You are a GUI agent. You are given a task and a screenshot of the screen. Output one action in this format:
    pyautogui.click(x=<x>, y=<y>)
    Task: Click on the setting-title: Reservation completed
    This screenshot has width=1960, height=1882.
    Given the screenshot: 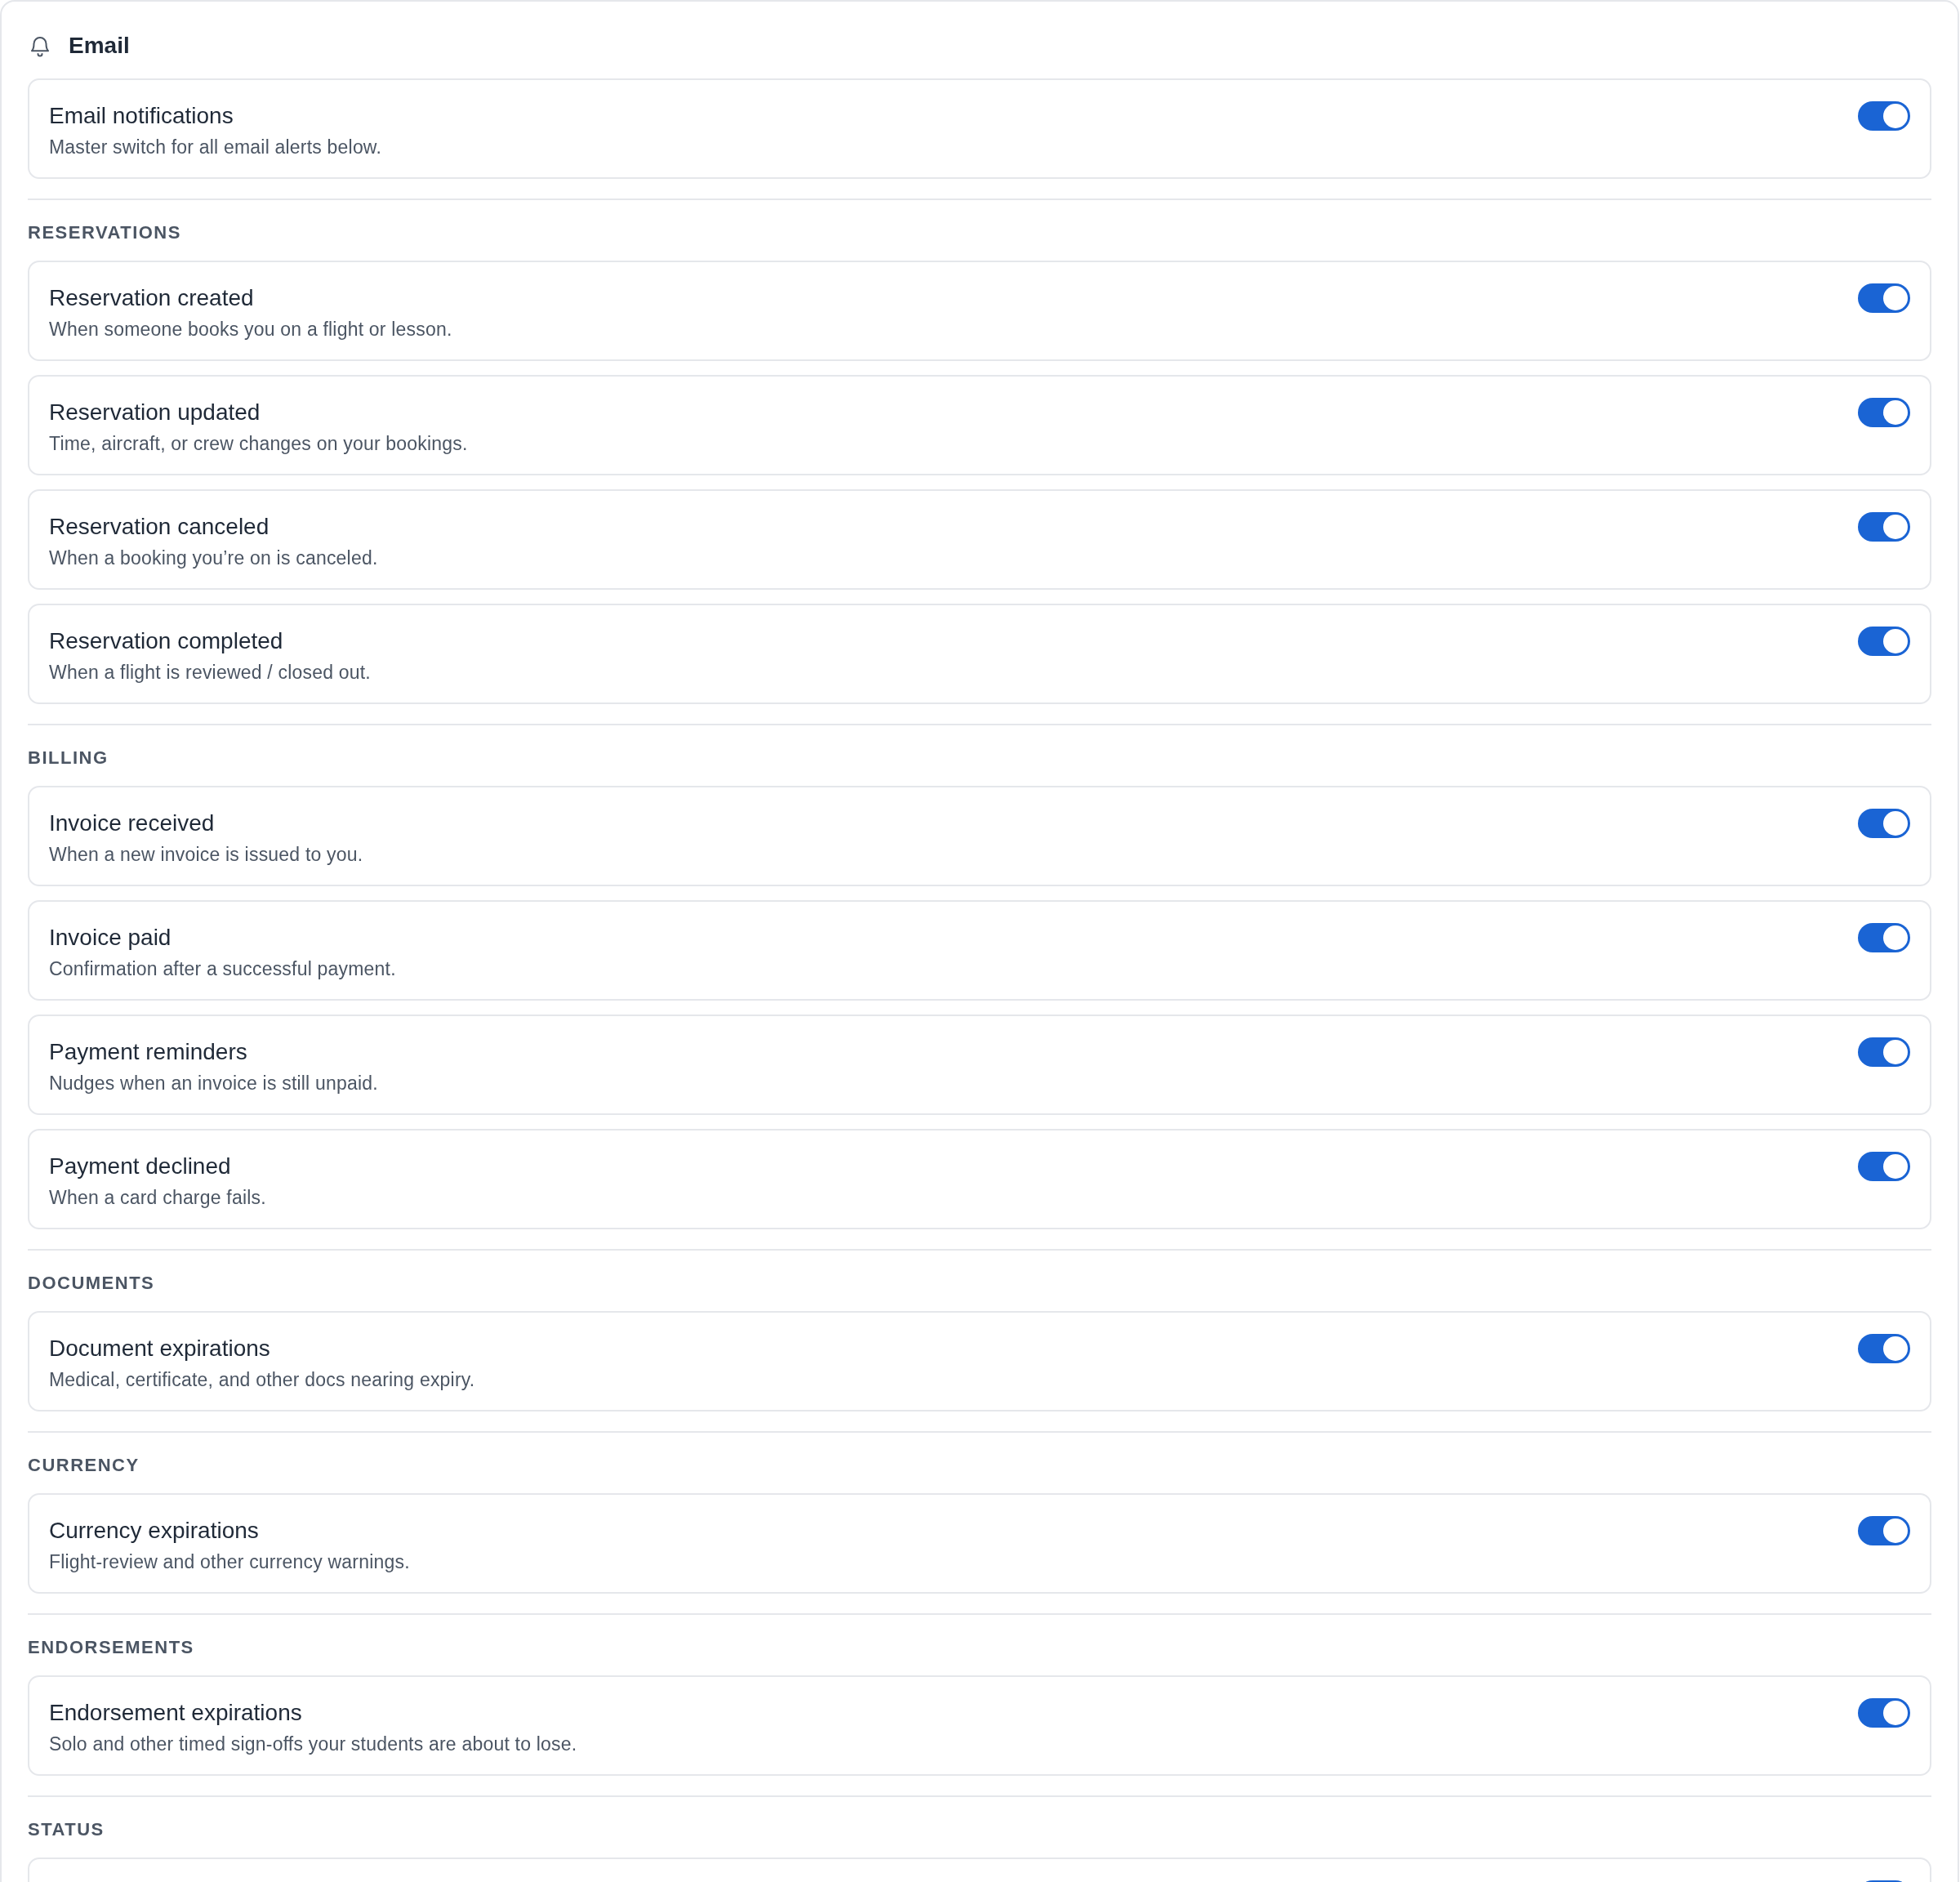 What is the action you would take?
    pyautogui.click(x=166, y=641)
    